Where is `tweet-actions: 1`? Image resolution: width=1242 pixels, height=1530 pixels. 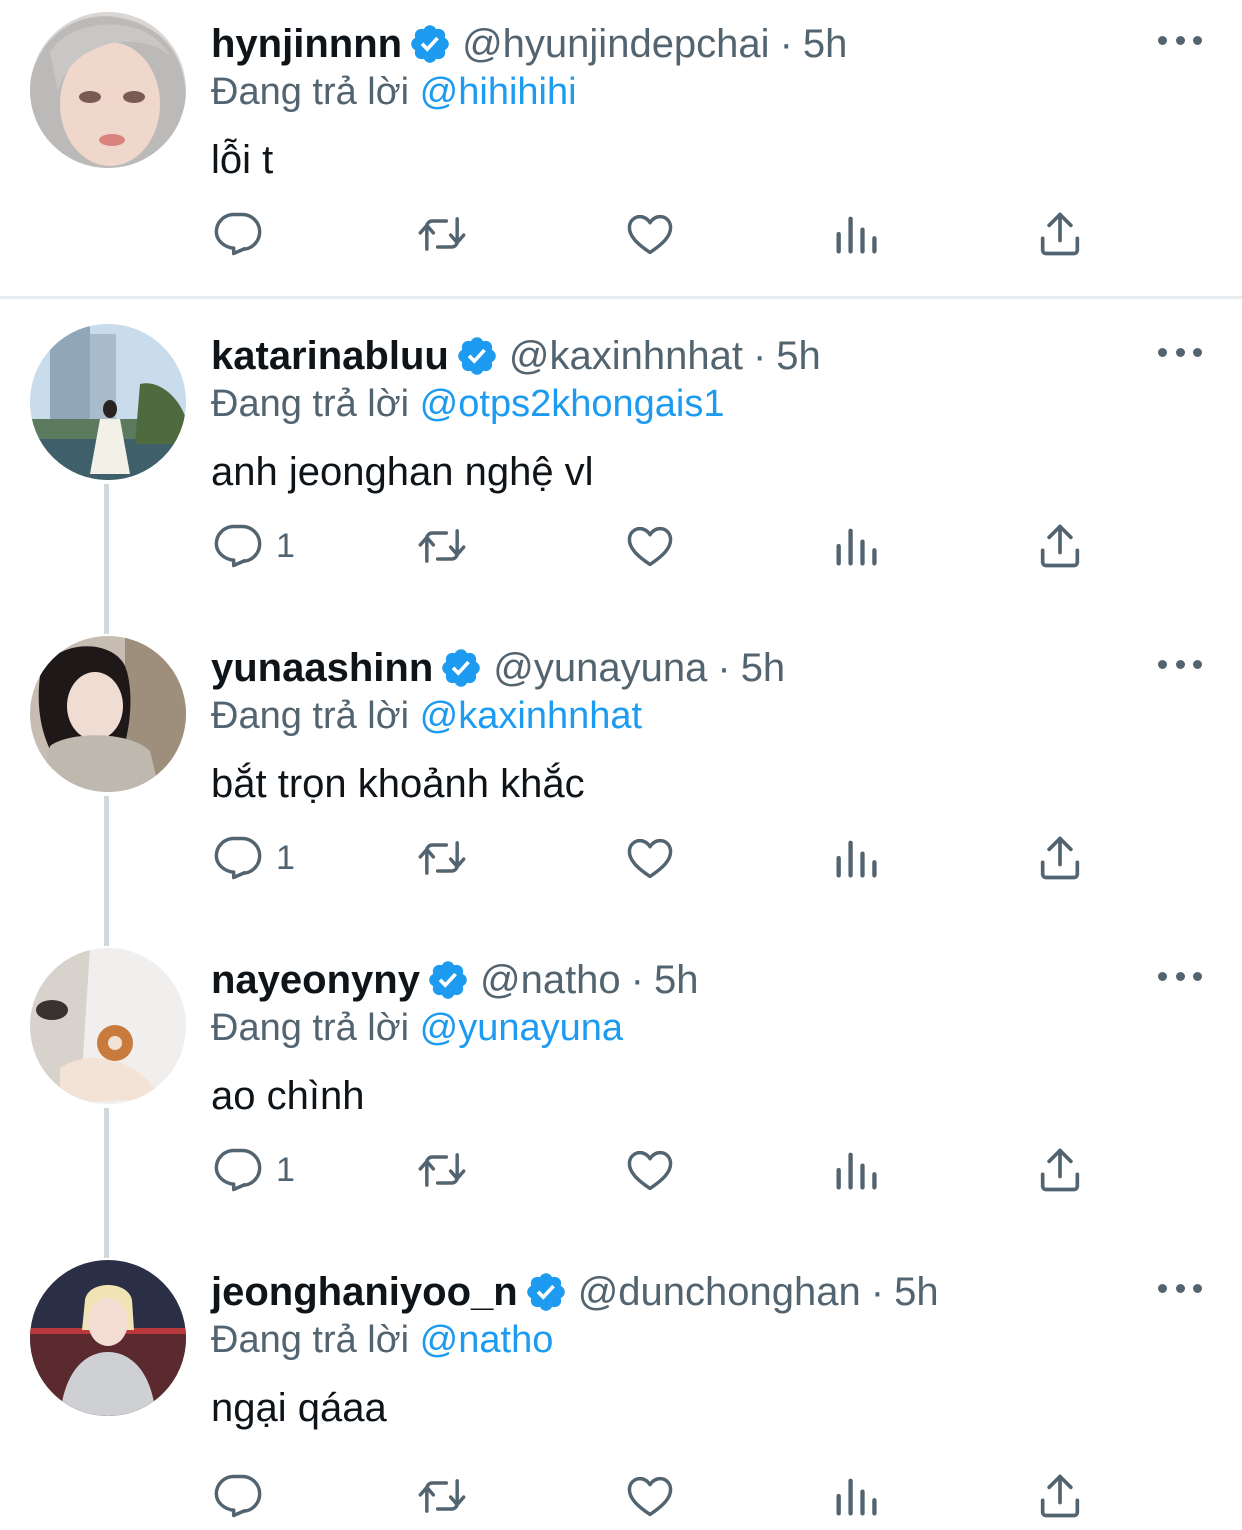
tweet-actions: 1 is located at coordinates (621, 858).